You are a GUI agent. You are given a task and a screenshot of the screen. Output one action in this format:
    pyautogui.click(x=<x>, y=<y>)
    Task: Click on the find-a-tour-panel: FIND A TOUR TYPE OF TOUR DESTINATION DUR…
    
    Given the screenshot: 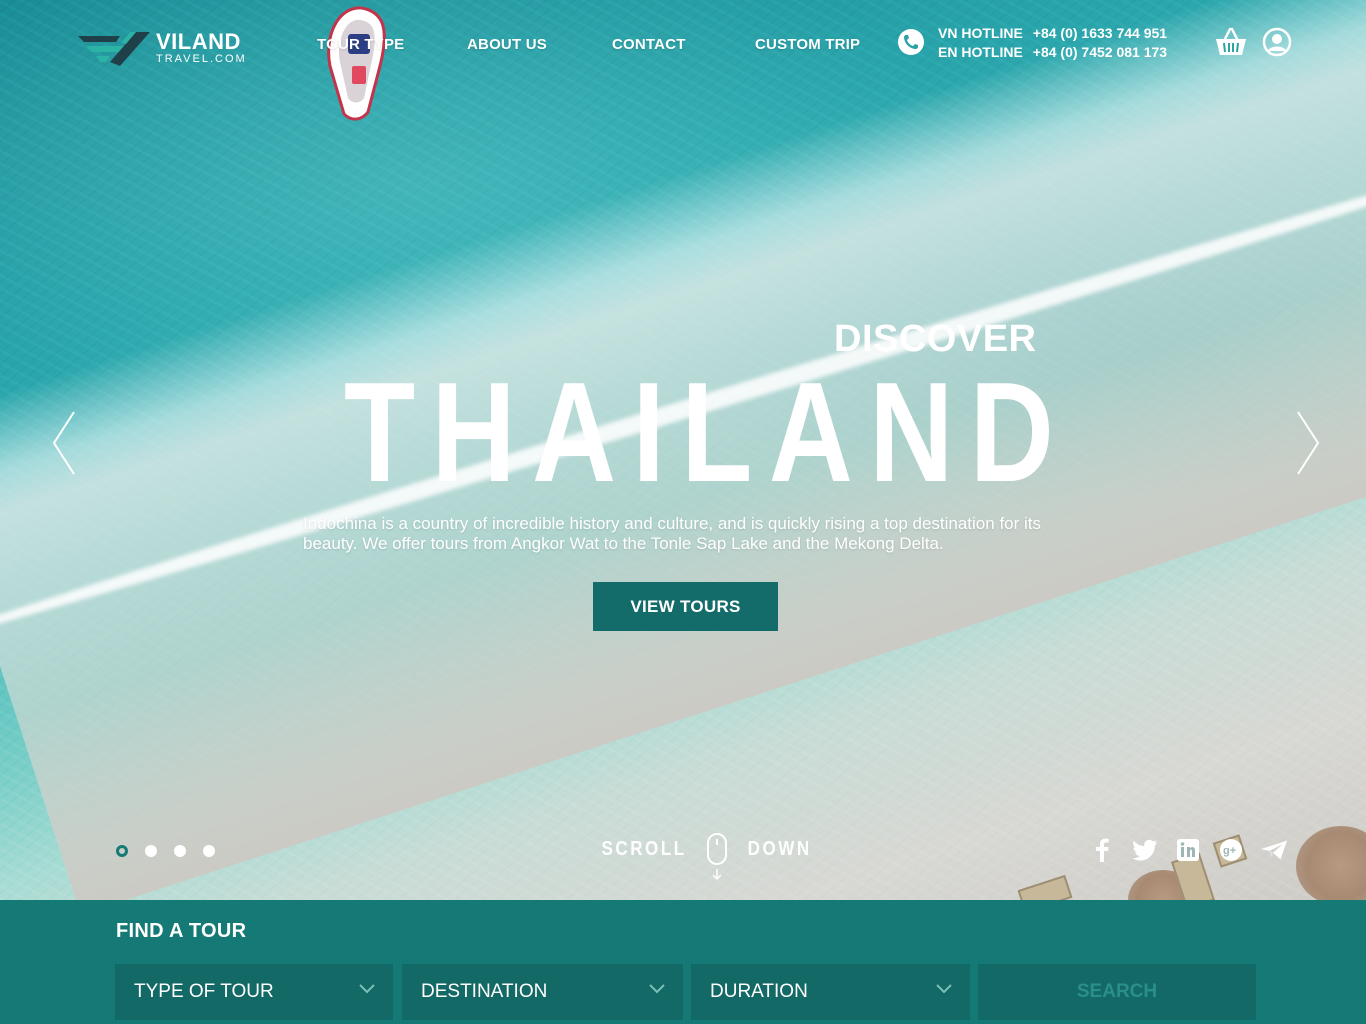 What is the action you would take?
    pyautogui.click(x=683, y=962)
    